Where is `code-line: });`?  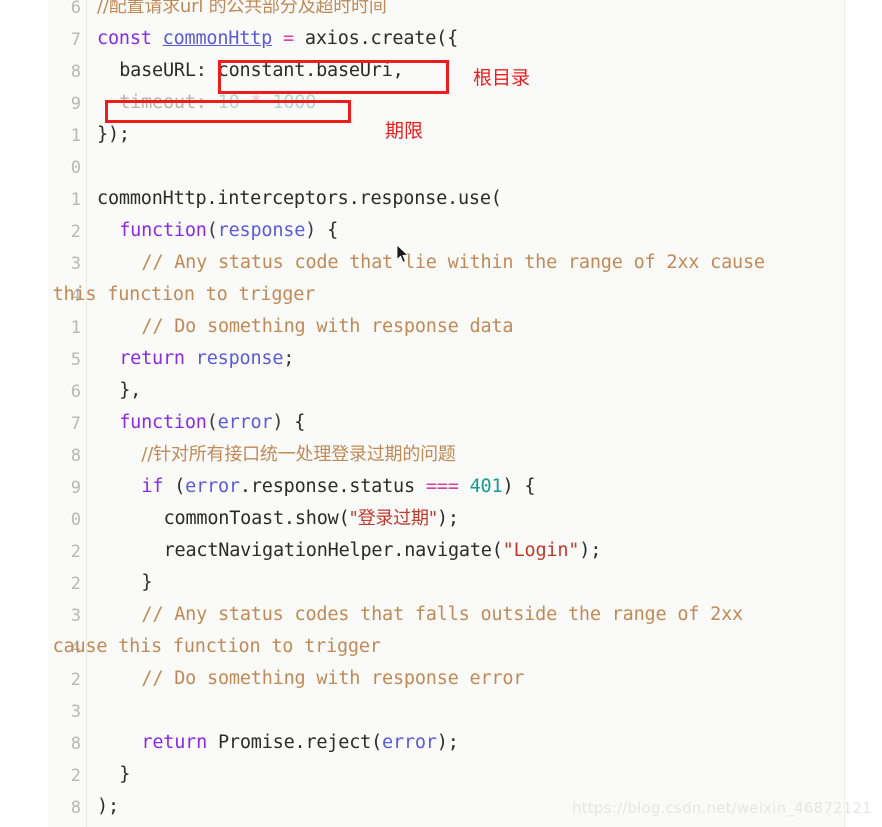
code-line: }); is located at coordinates (113, 135).